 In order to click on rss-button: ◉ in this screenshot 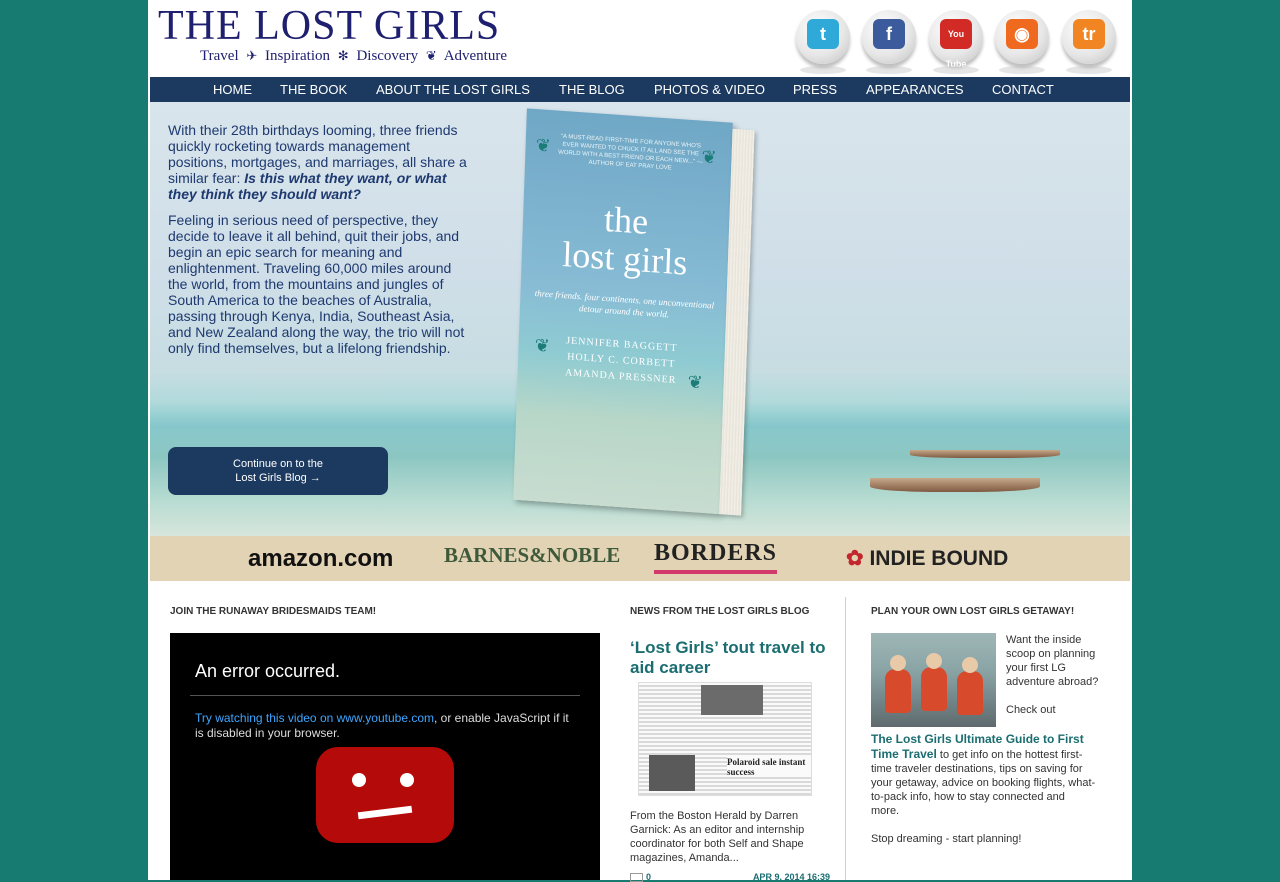, I will do `click(1023, 42)`.